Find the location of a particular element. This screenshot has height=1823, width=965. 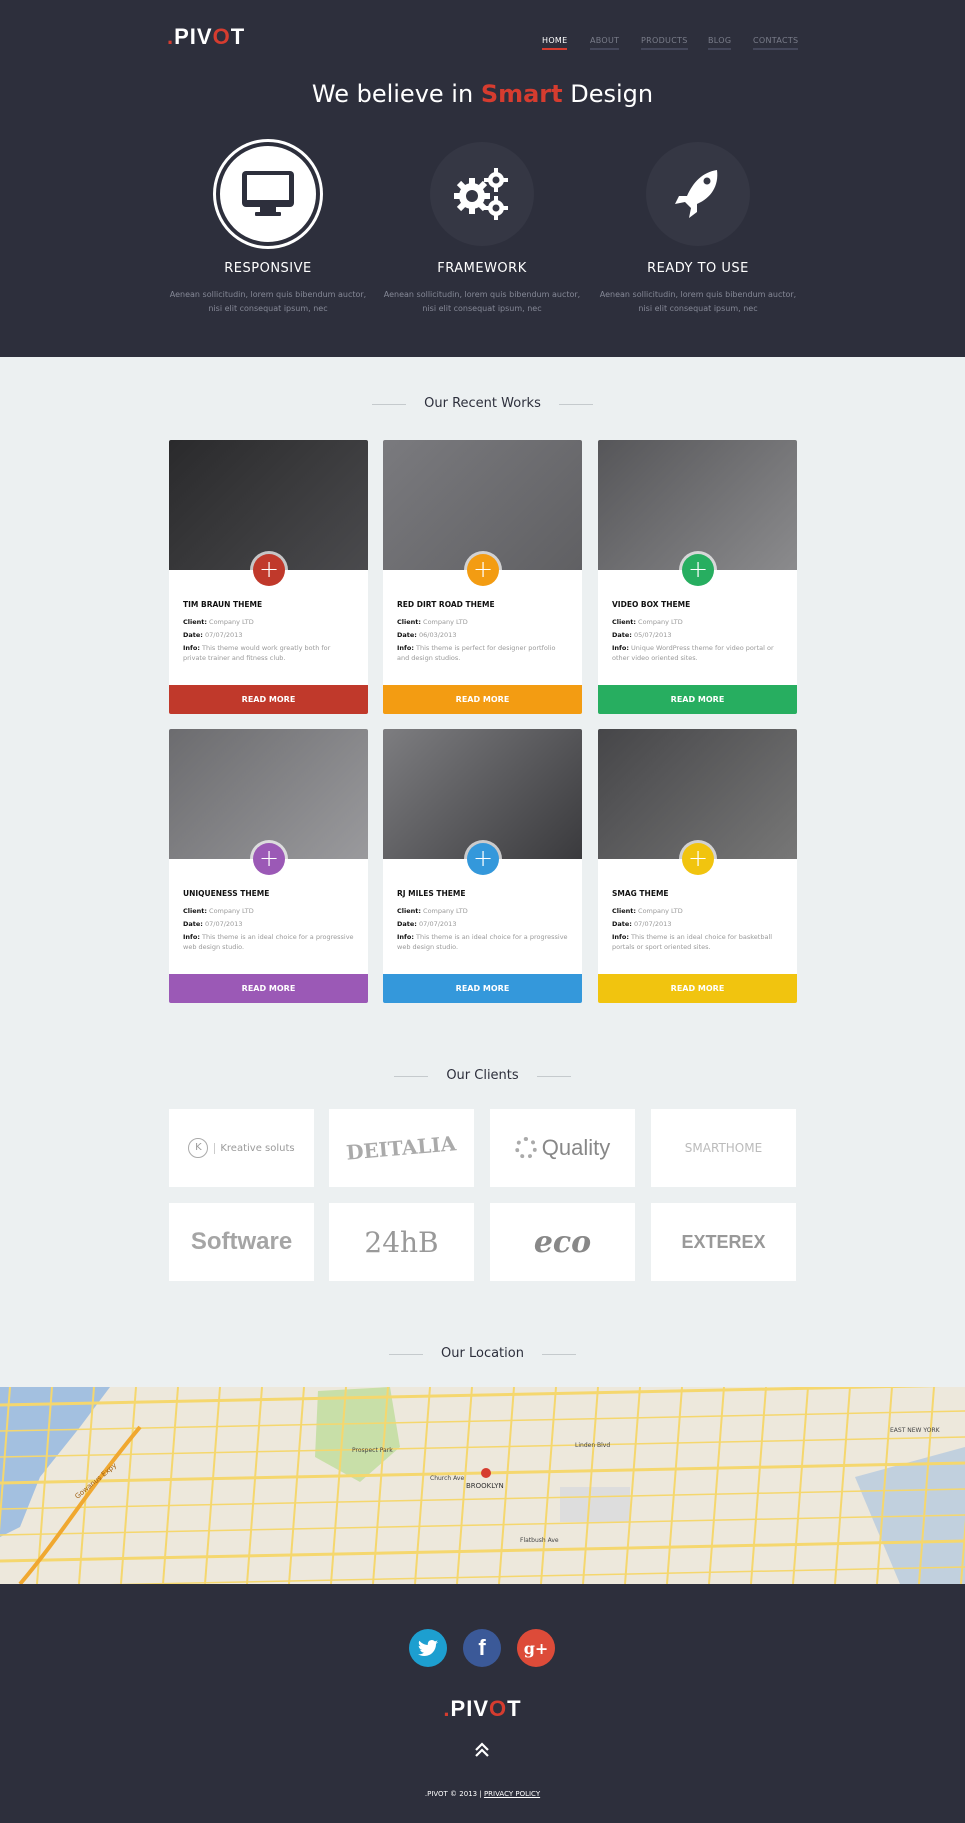

work-title: TIM BRAUN THEME is located at coordinates (223, 604).